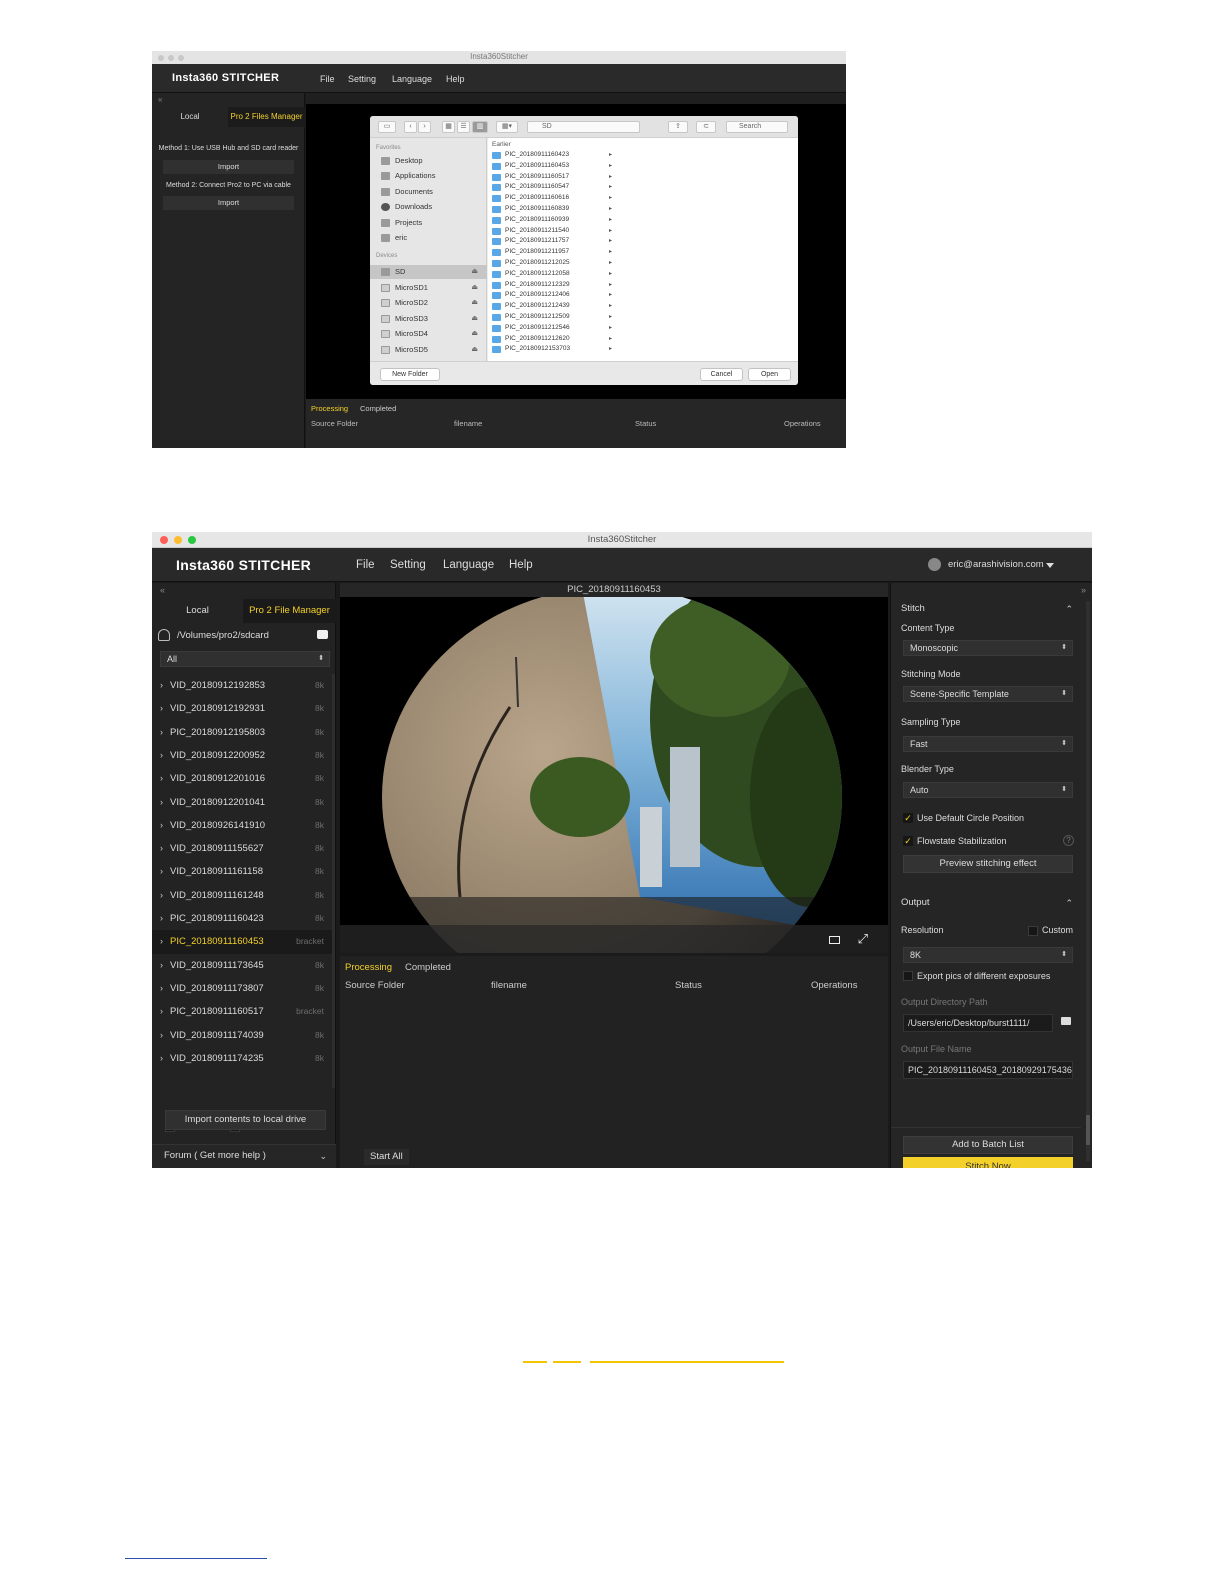 The image size is (1224, 1584). Describe the element at coordinates (448, 127) in the screenshot. I see `icon-view-icon: ▦` at that location.